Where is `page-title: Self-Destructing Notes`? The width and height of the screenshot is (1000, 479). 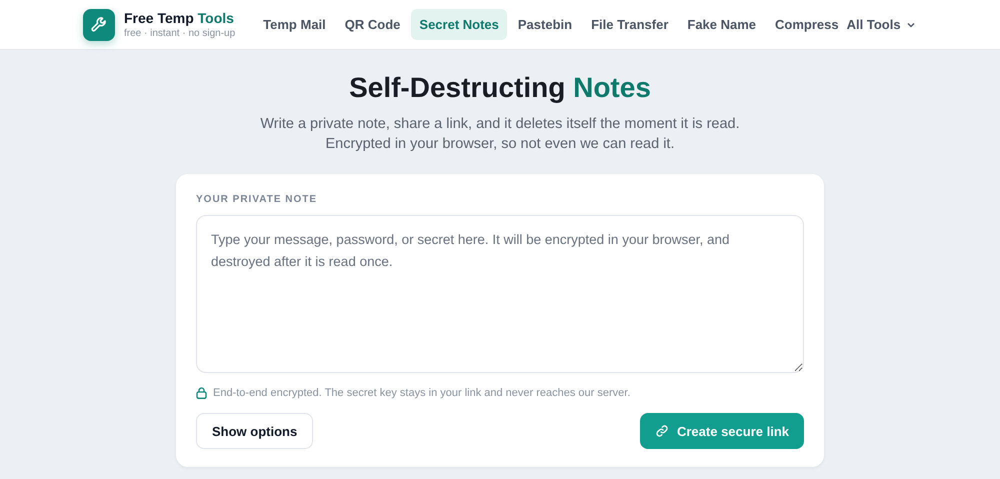 page-title: Self-Destructing Notes is located at coordinates (500, 88).